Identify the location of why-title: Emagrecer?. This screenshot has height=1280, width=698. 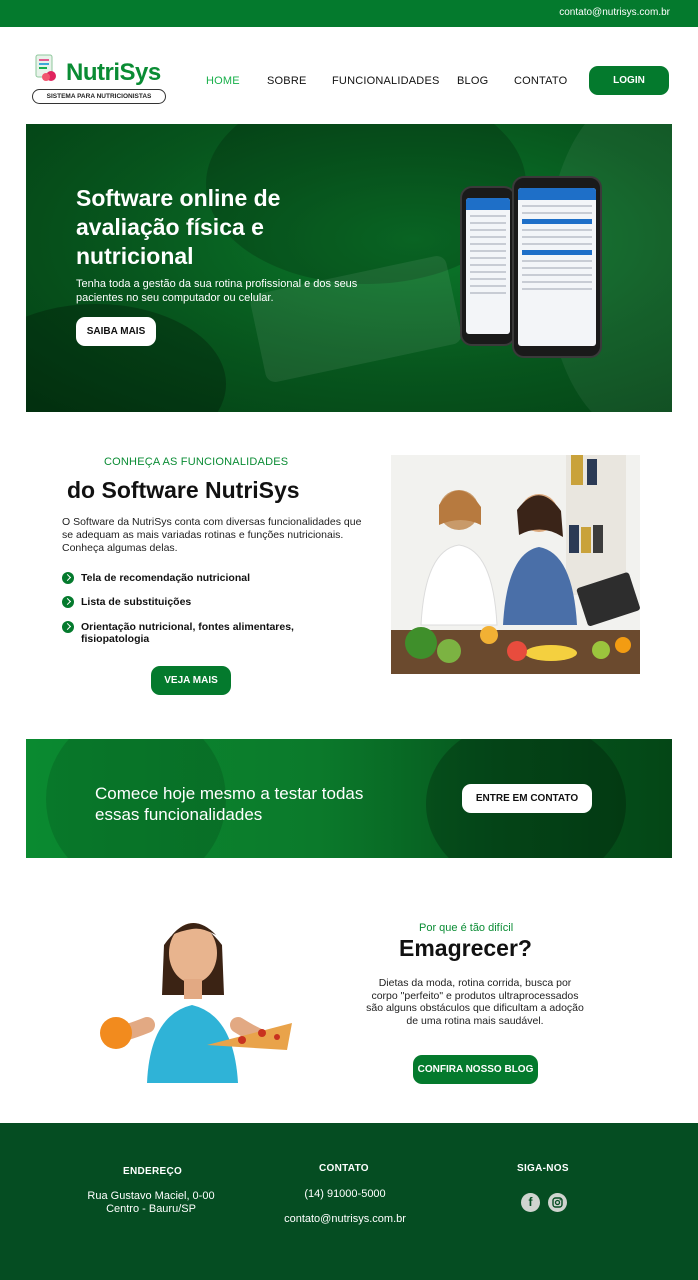
(465, 948).